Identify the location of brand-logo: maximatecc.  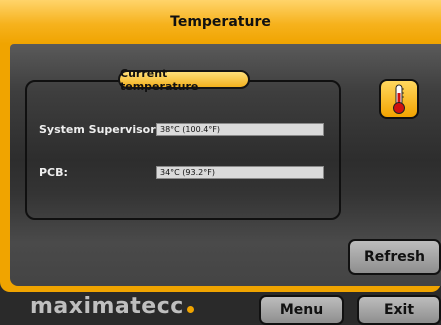
(112, 306).